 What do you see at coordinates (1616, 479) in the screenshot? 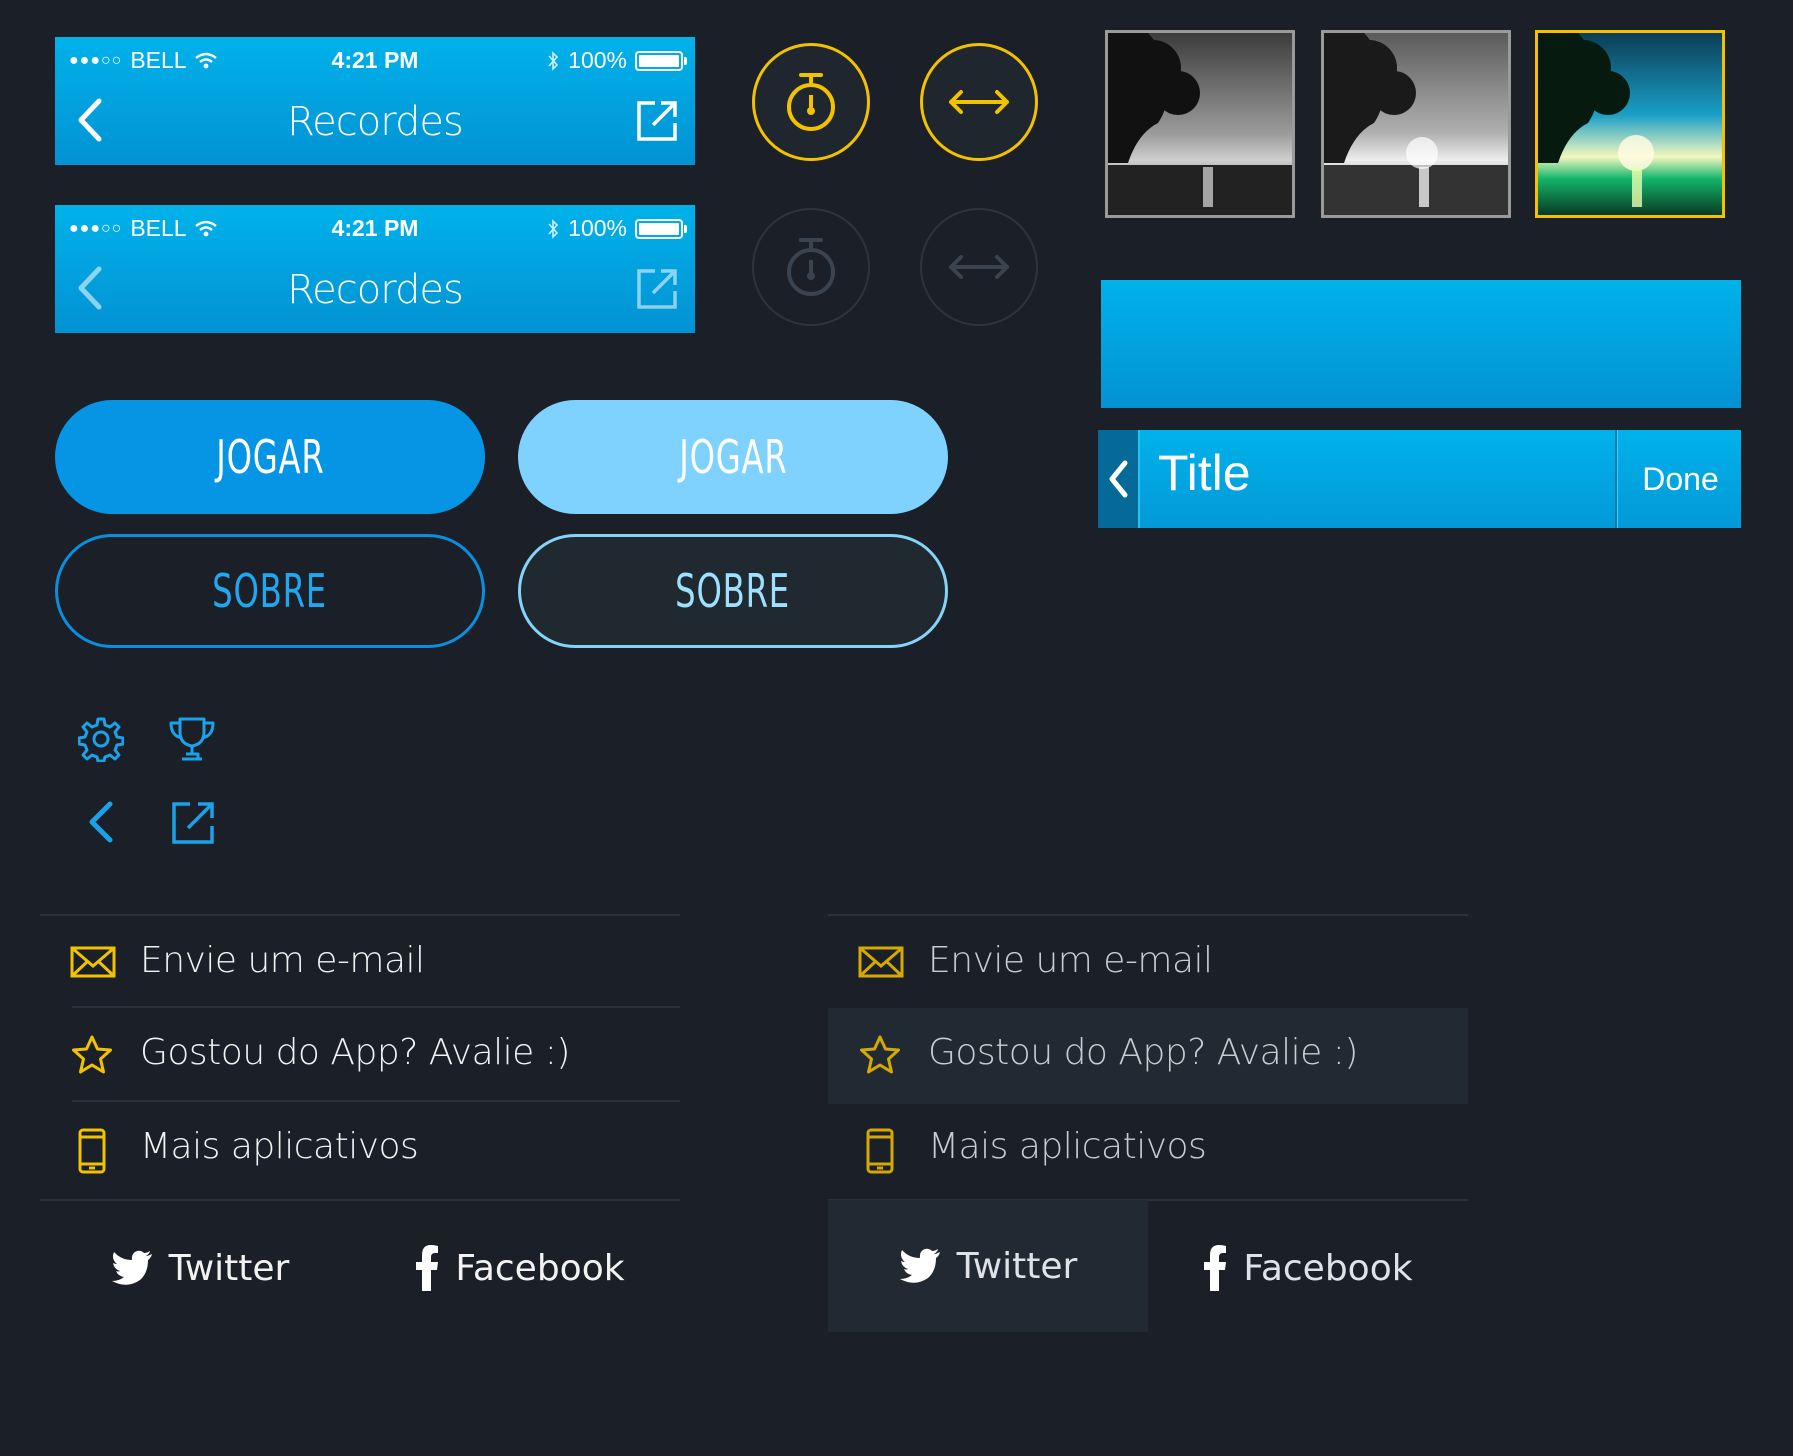
I see `title-bar-divider` at bounding box center [1616, 479].